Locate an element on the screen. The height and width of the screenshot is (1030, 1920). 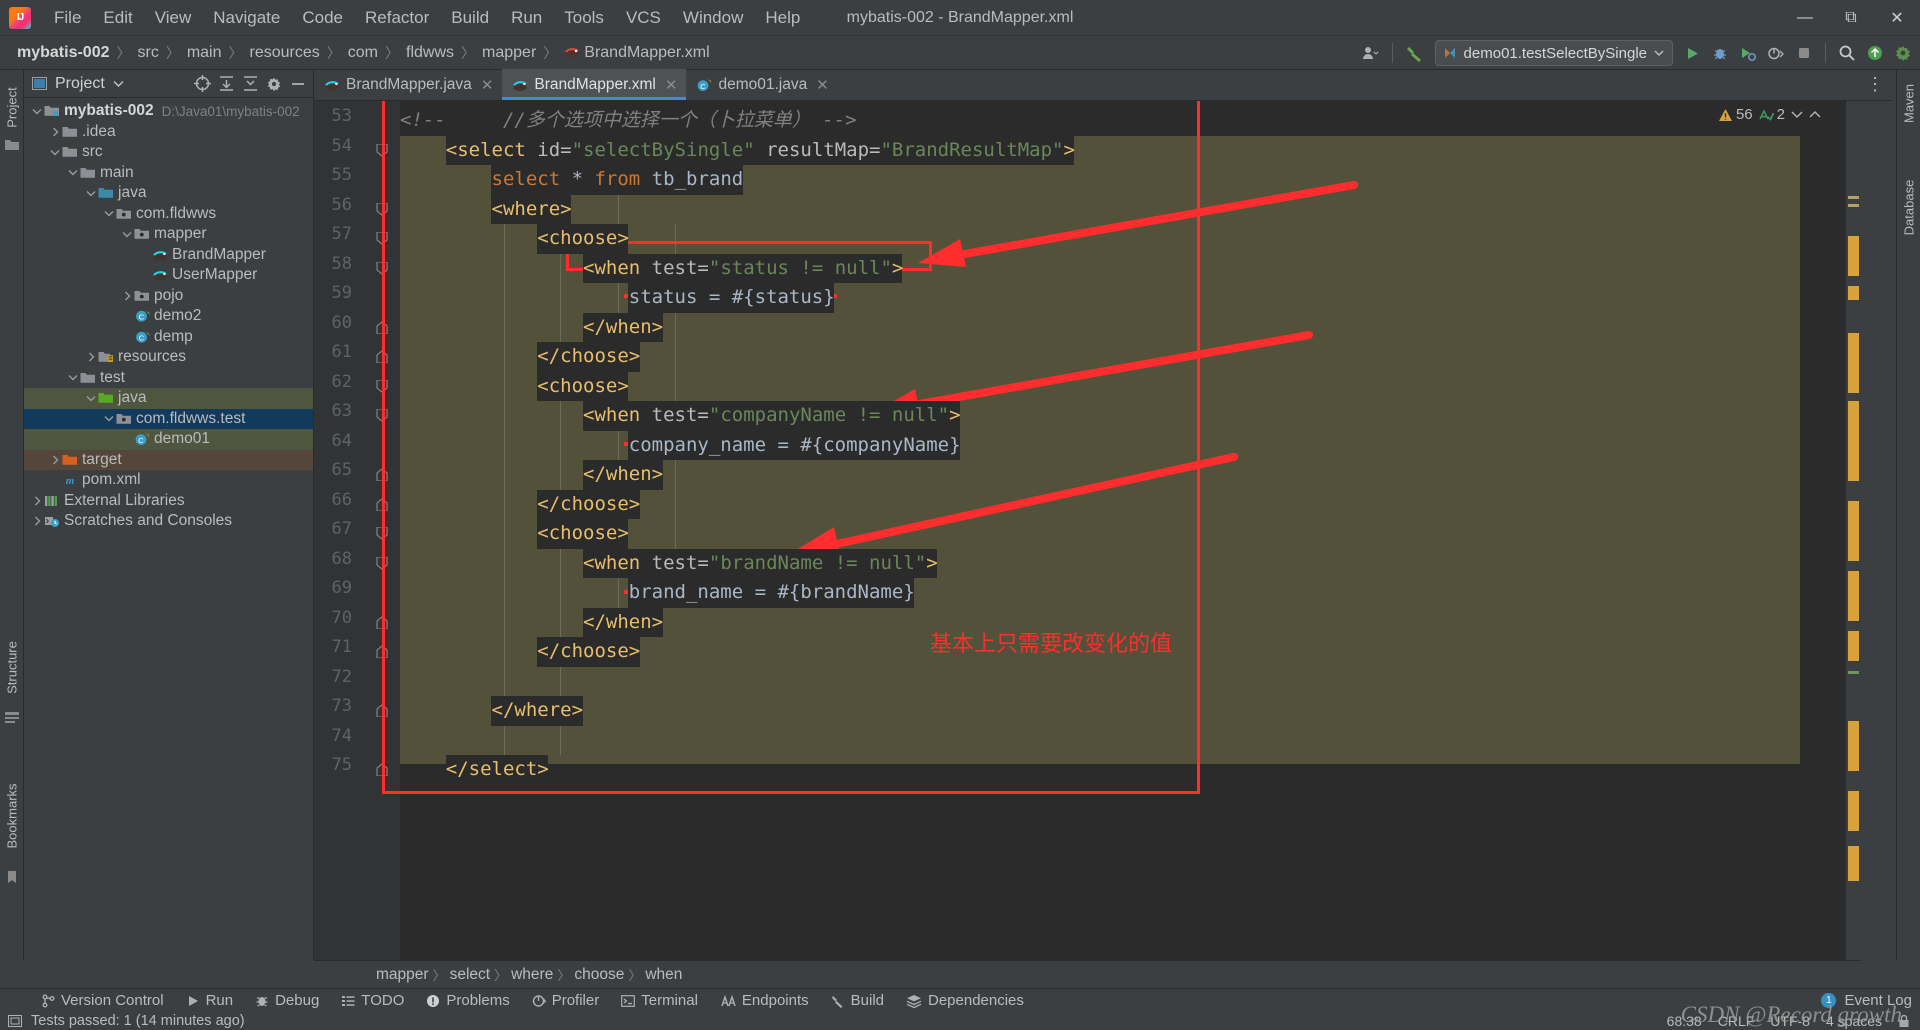
editor-tab-demo01-java: Cdemo01.java ✕ is located at coordinates (761, 84).